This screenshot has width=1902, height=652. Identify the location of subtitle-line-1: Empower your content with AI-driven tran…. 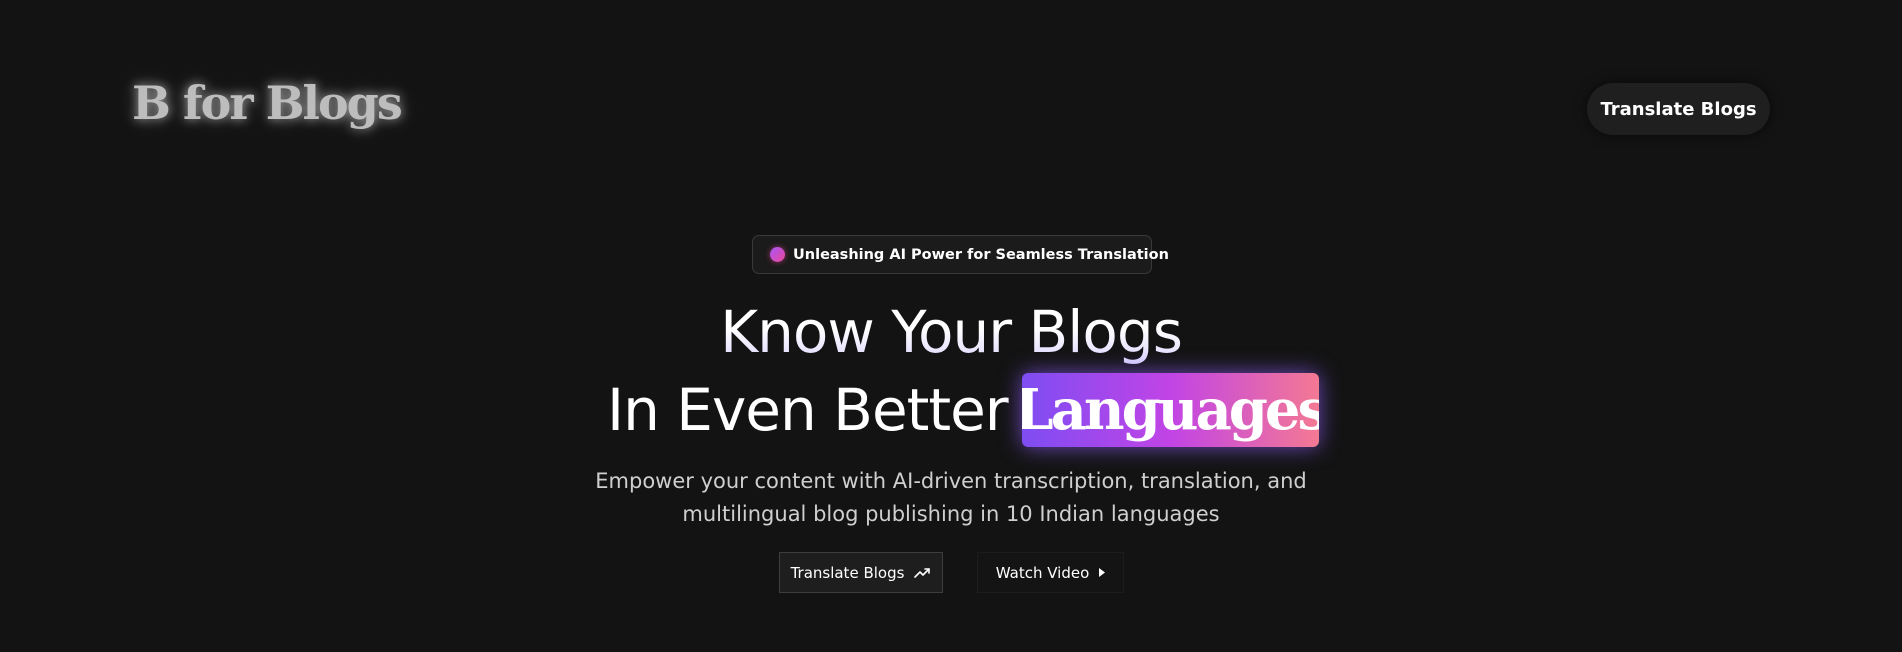
(951, 481).